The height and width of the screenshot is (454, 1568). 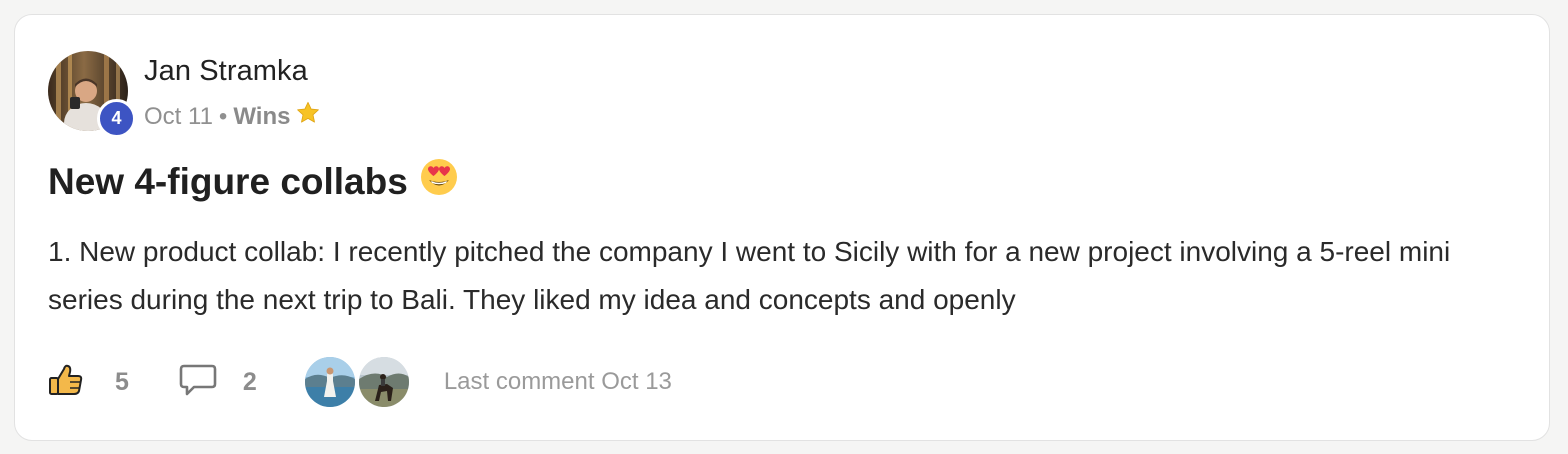 I want to click on post-title-text: New 4-figure collabs, so click(x=228, y=182).